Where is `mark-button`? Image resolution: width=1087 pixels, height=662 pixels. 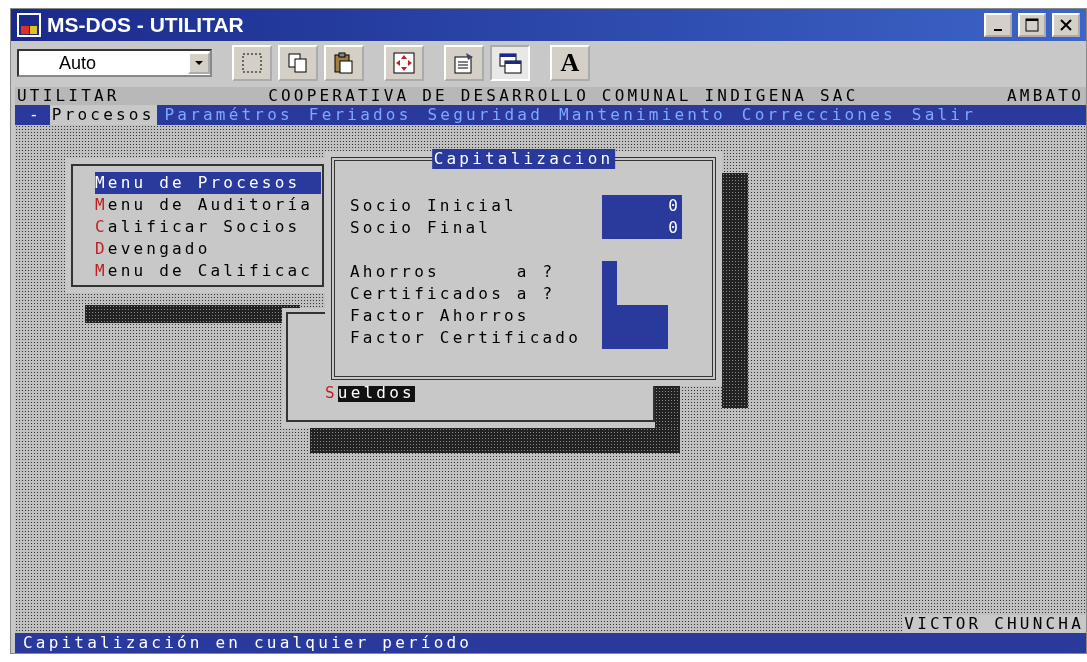 mark-button is located at coordinates (252, 63).